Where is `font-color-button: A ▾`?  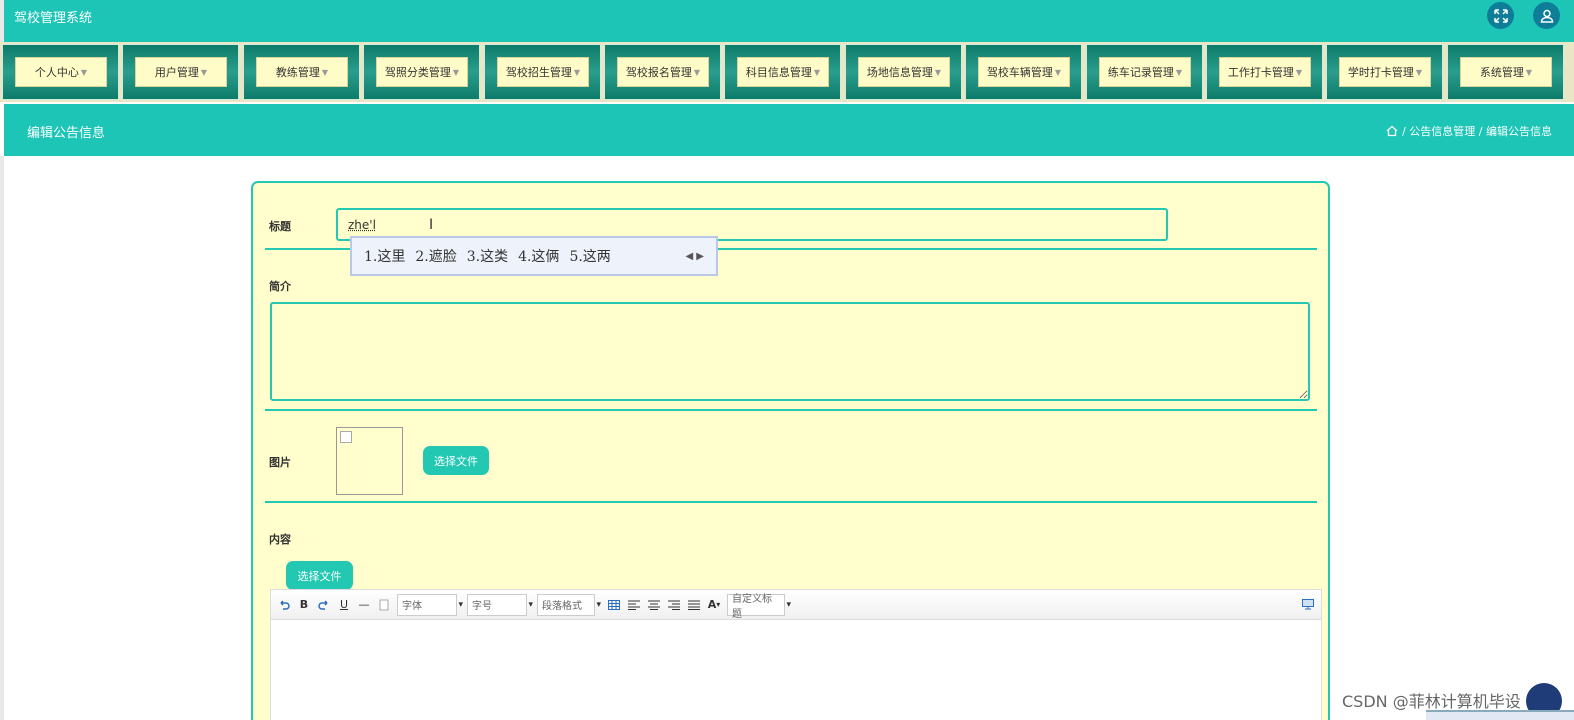
font-color-button: A ▾ is located at coordinates (714, 605).